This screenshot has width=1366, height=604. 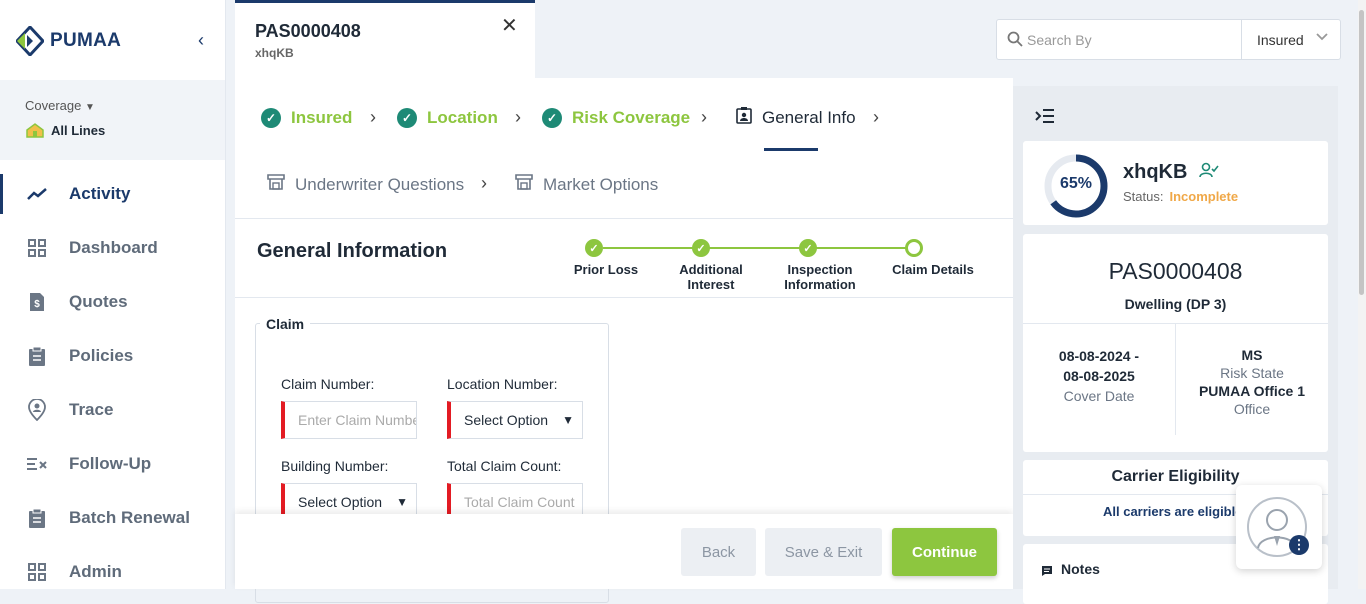 What do you see at coordinates (718, 552) in the screenshot?
I see `back-button: Back` at bounding box center [718, 552].